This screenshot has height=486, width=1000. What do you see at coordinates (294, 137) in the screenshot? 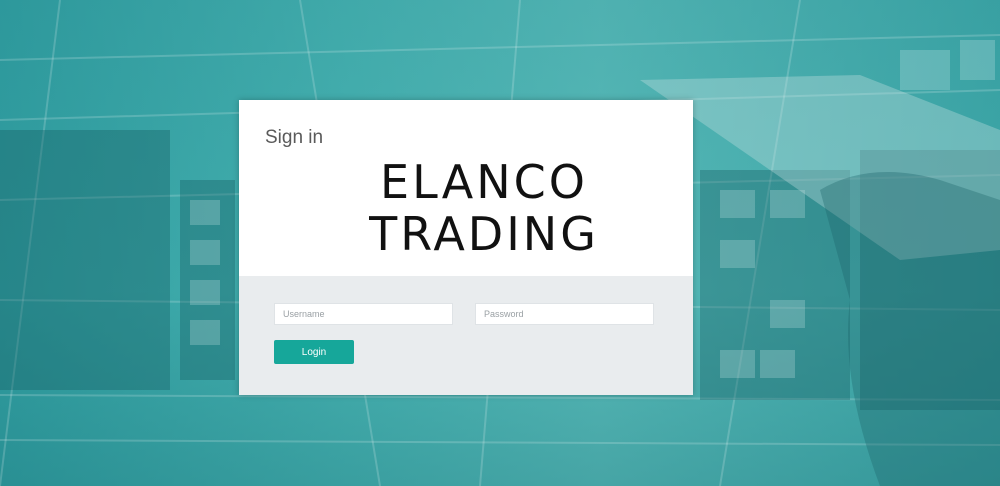
I see `signin-title: Sign in` at bounding box center [294, 137].